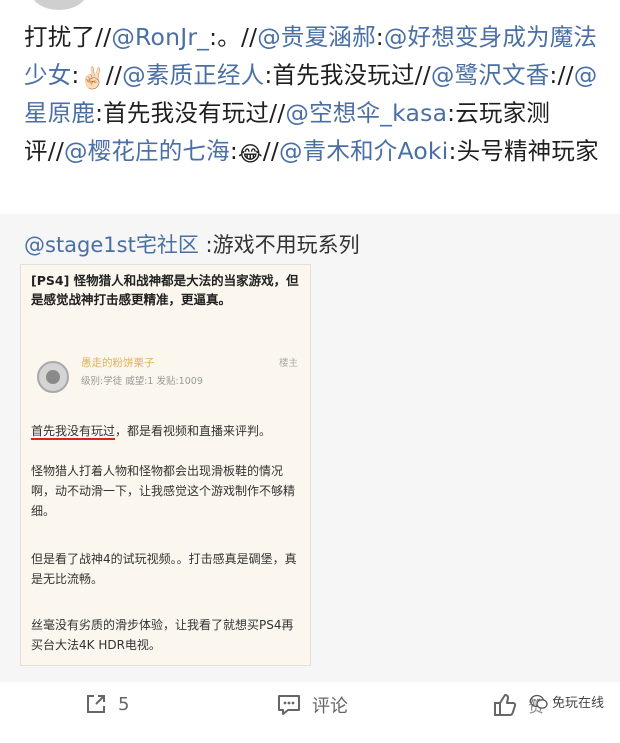  What do you see at coordinates (68, 37) in the screenshot?
I see `post-text-segment: 打扰了//` at bounding box center [68, 37].